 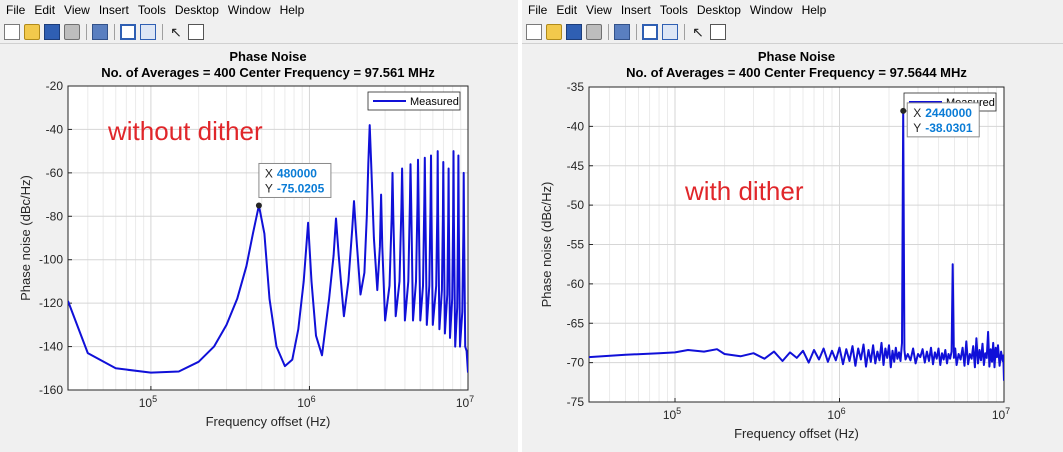 What do you see at coordinates (55, 86) in the screenshot?
I see `y-tick-label: -20` at bounding box center [55, 86].